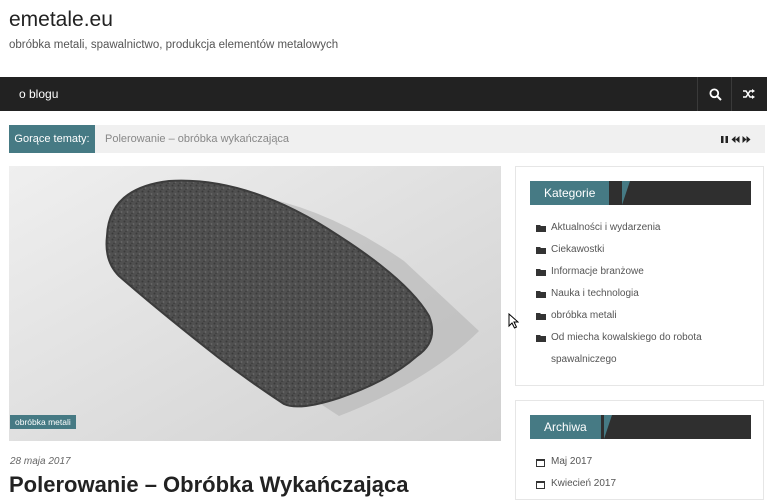 The image size is (767, 500). What do you see at coordinates (639, 450) in the screenshot?
I see `archives-widget: Archiwa Maj 2017 Kwiecień 2017` at bounding box center [639, 450].